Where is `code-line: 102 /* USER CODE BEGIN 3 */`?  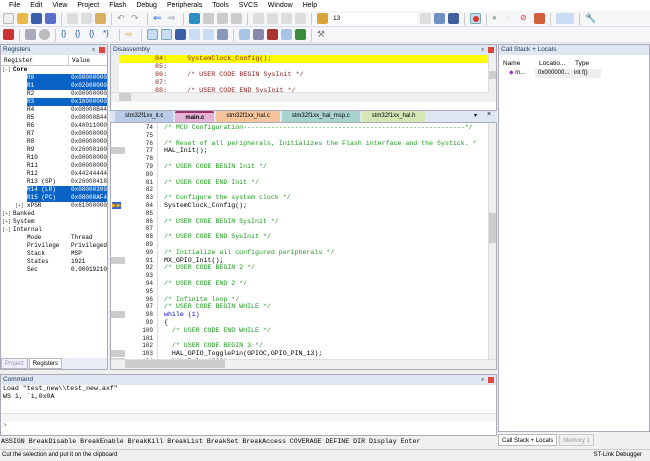
code-line: 102 /* USER CODE BEGIN 3 */ is located at coordinates (303, 346).